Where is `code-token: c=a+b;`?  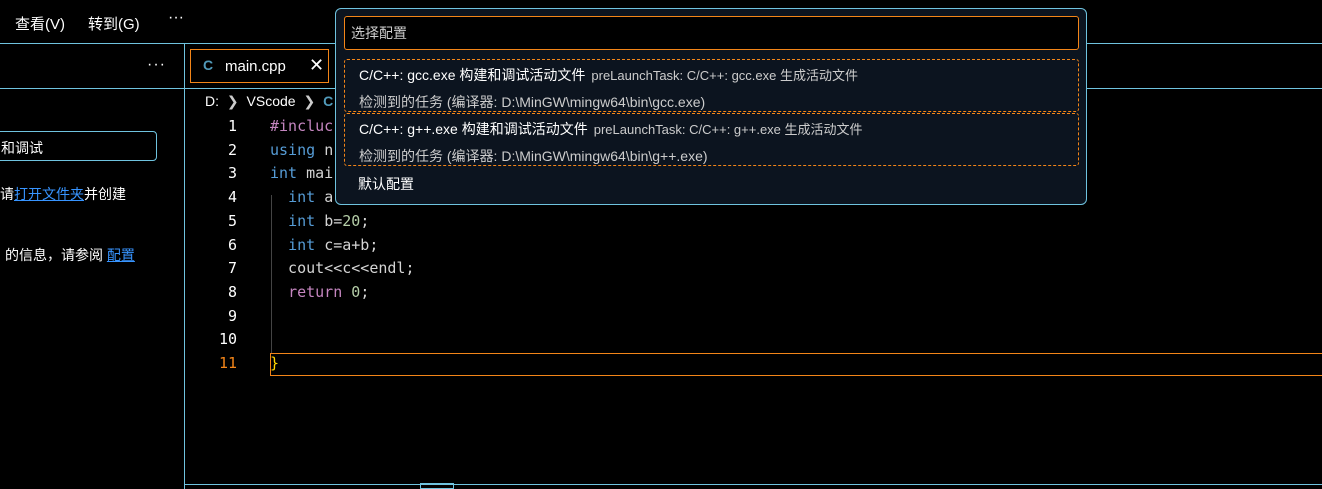
code-token: c=a+b; is located at coordinates (351, 244).